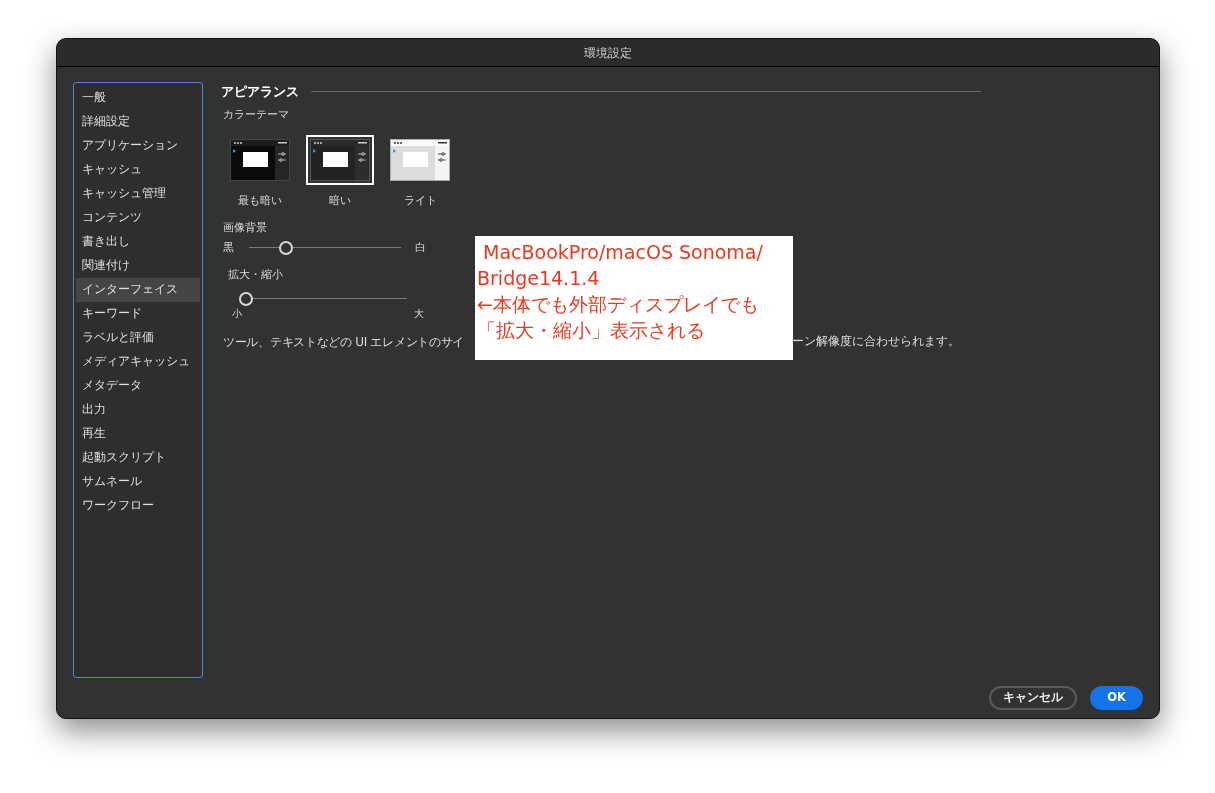  What do you see at coordinates (138, 170) in the screenshot?
I see `sidebar-item: キャッシュ` at bounding box center [138, 170].